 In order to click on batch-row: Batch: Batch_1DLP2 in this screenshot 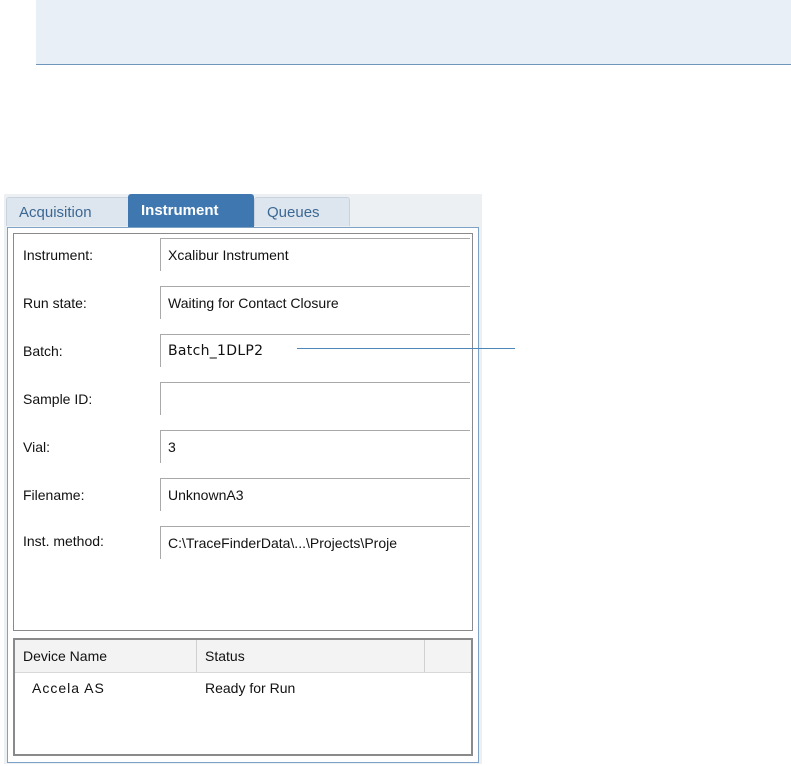, I will do `click(242, 355)`.